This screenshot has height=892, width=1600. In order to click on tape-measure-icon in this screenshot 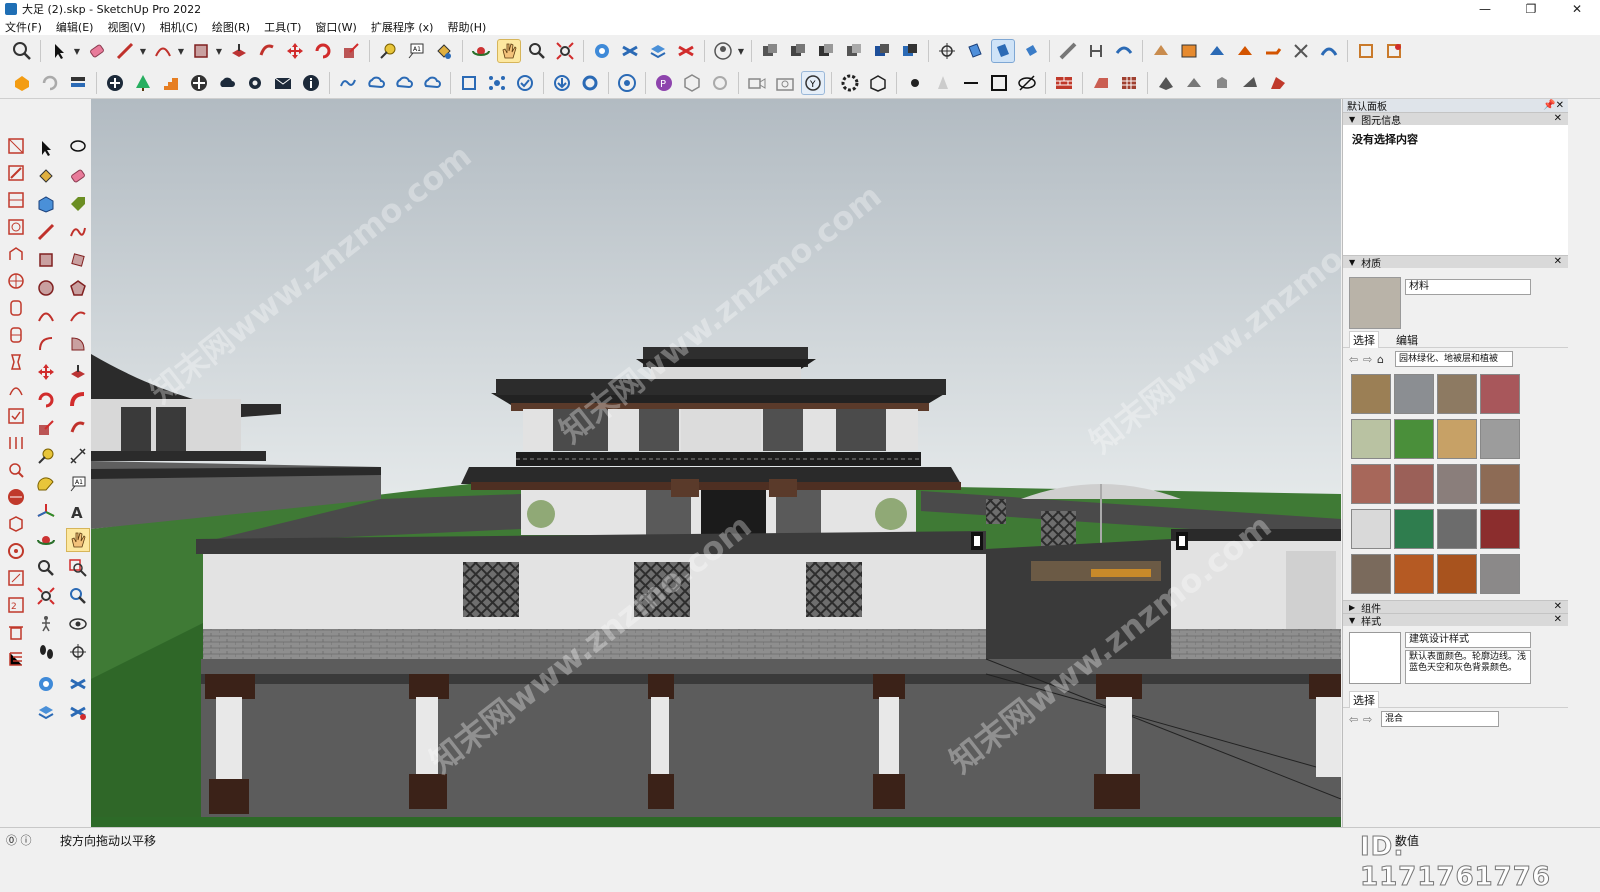, I will do `click(388, 51)`.